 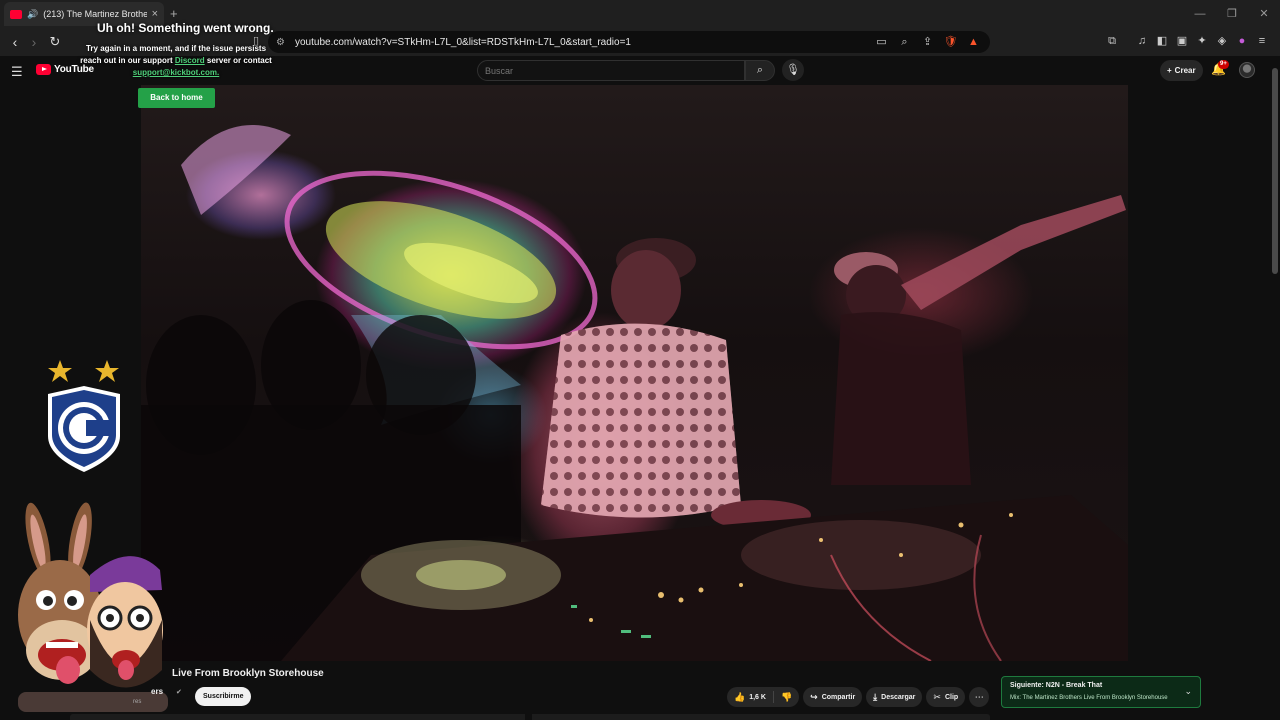 What do you see at coordinates (1264, 14) in the screenshot?
I see `close-window-icon: ✕` at bounding box center [1264, 14].